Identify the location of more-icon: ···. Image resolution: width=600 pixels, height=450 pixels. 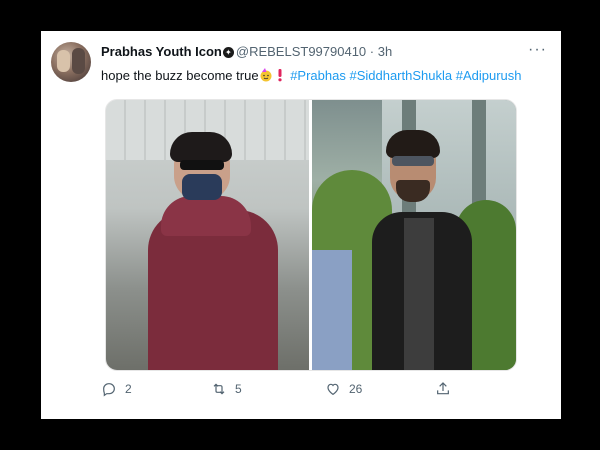
(537, 50).